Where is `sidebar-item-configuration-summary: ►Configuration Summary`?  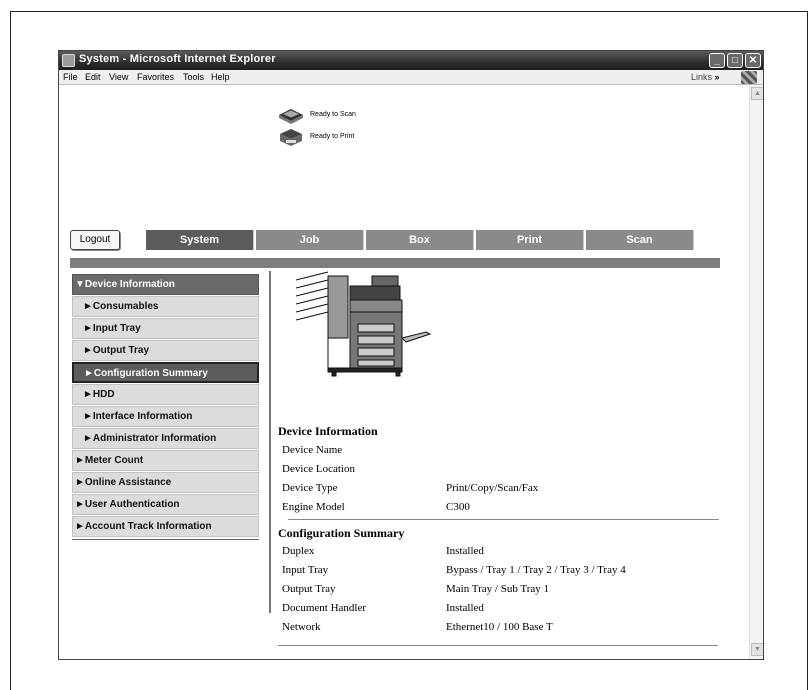 sidebar-item-configuration-summary: ►Configuration Summary is located at coordinates (165, 372).